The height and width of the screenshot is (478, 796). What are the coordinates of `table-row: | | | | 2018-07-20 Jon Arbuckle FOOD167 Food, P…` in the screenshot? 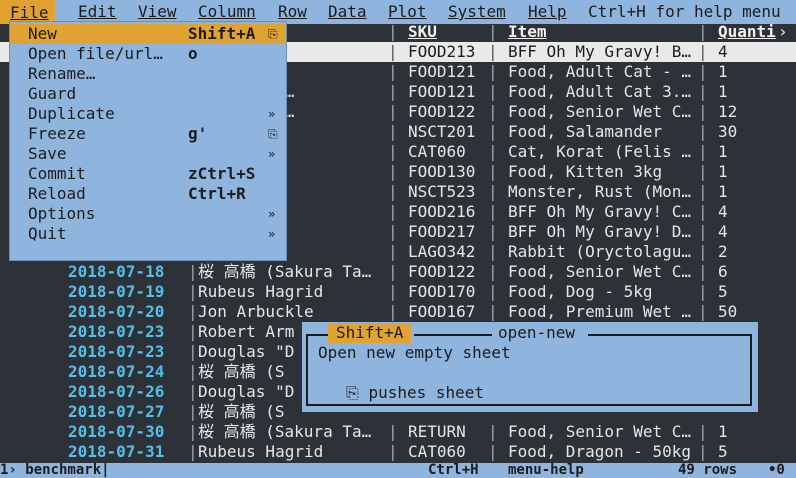 It's located at (398, 312).